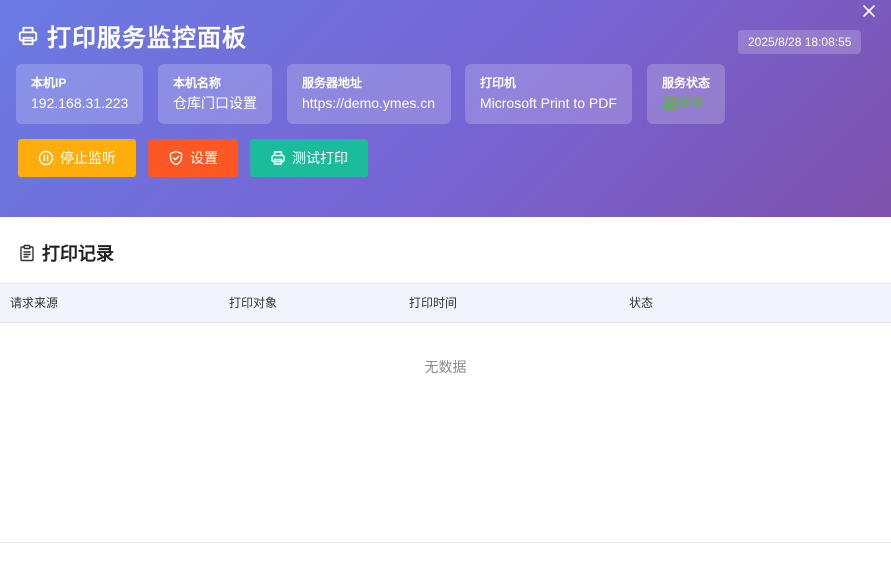  I want to click on stop-listening-button: 停止监听, so click(77, 158).